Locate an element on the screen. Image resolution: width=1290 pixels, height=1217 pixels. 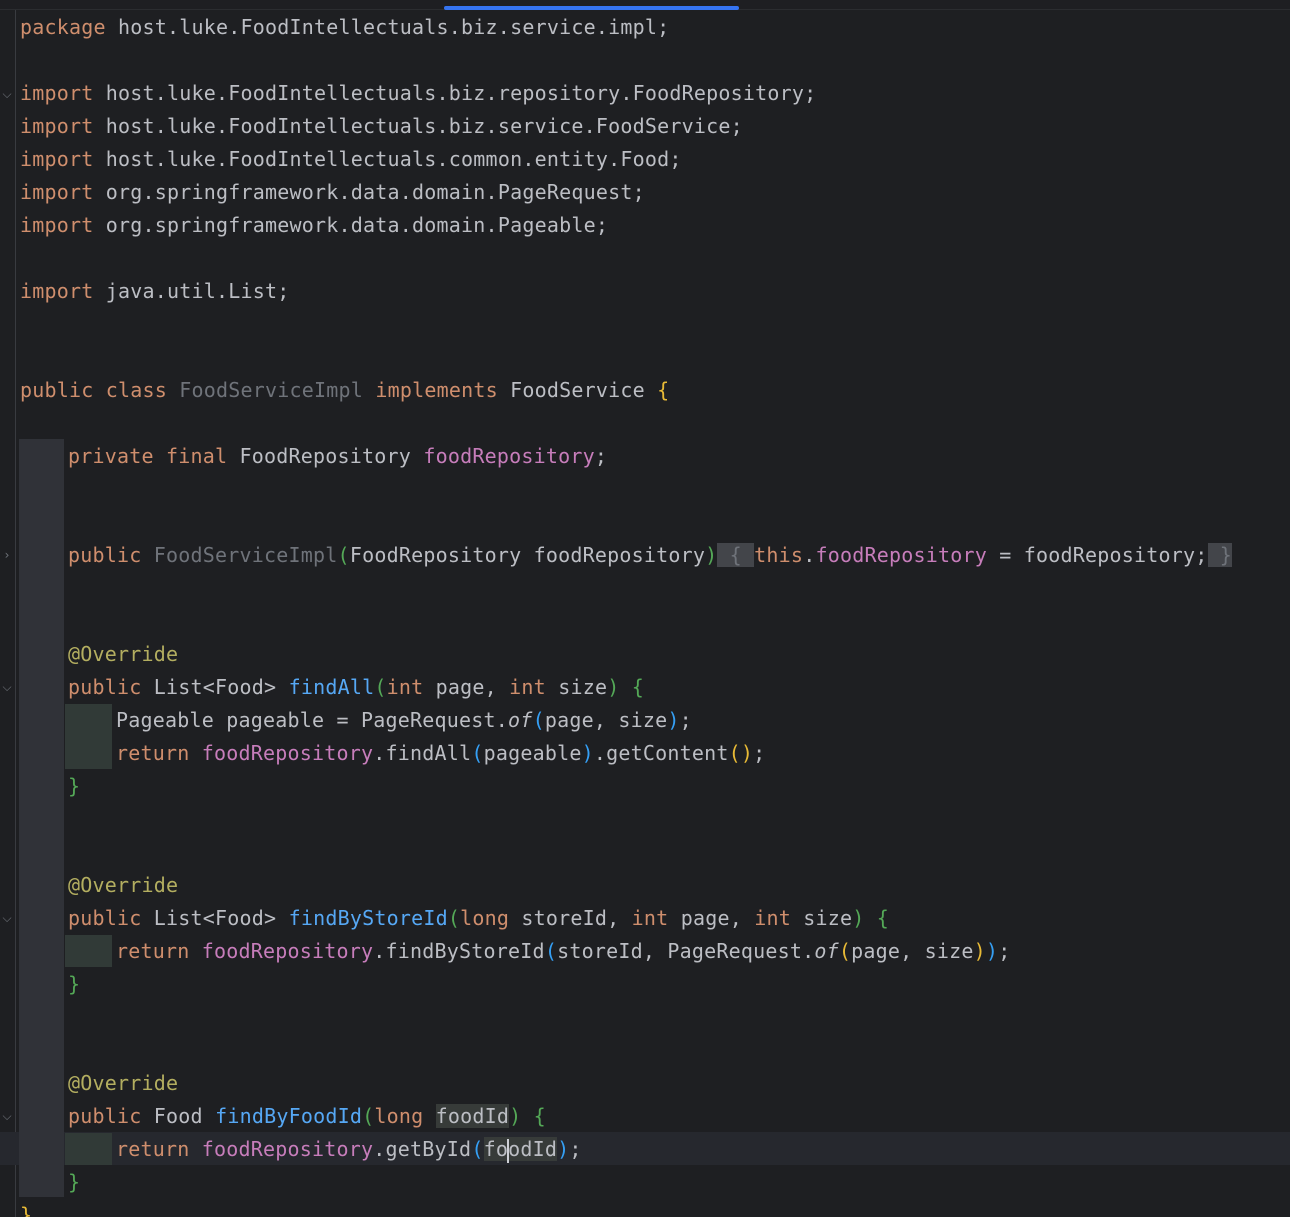
method-call: .getById is located at coordinates (422, 1149).